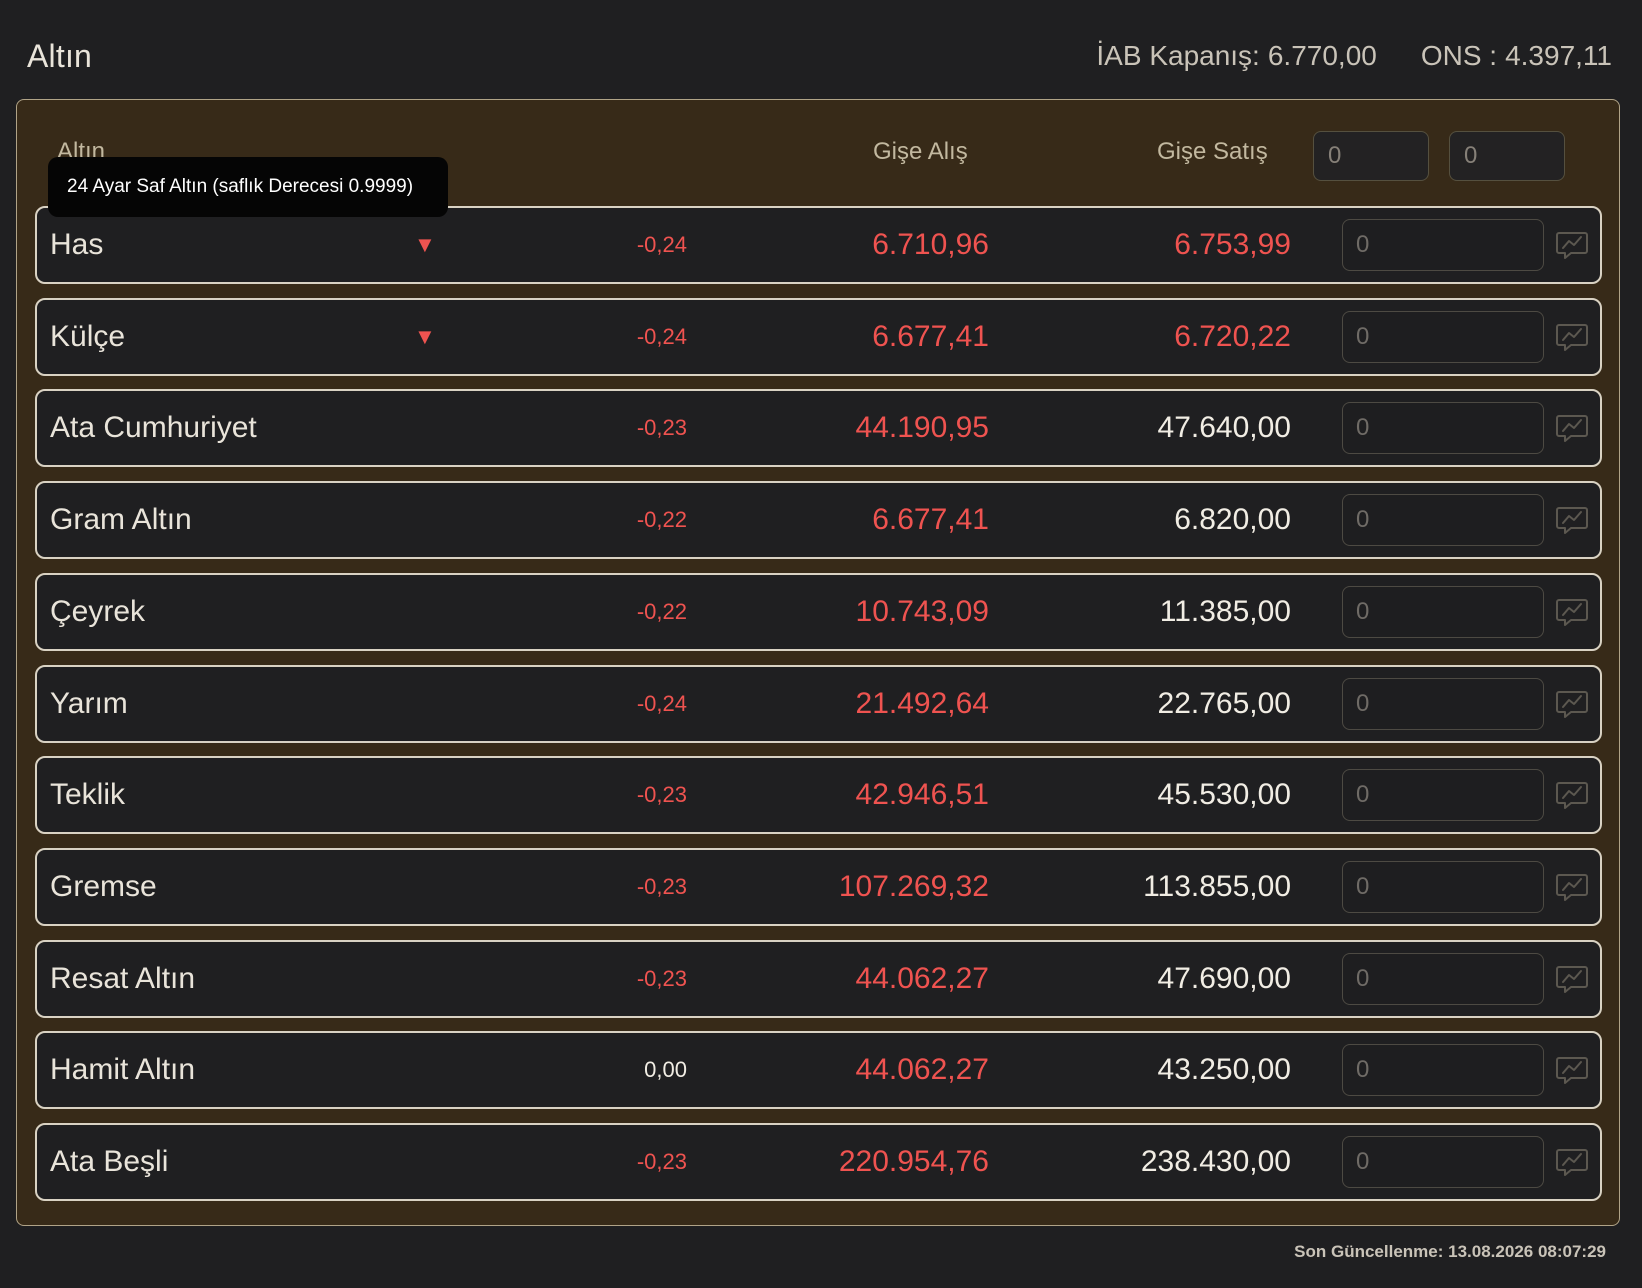 The width and height of the screenshot is (1642, 1288). Describe the element at coordinates (818, 245) in the screenshot. I see `price-row: Has ▼ -0,24 6.710,96 6.753,99` at that location.